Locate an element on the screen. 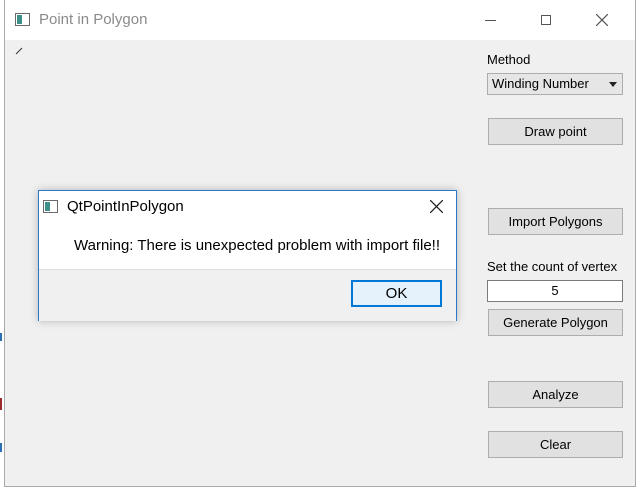  minimize-icon is located at coordinates (490, 20).